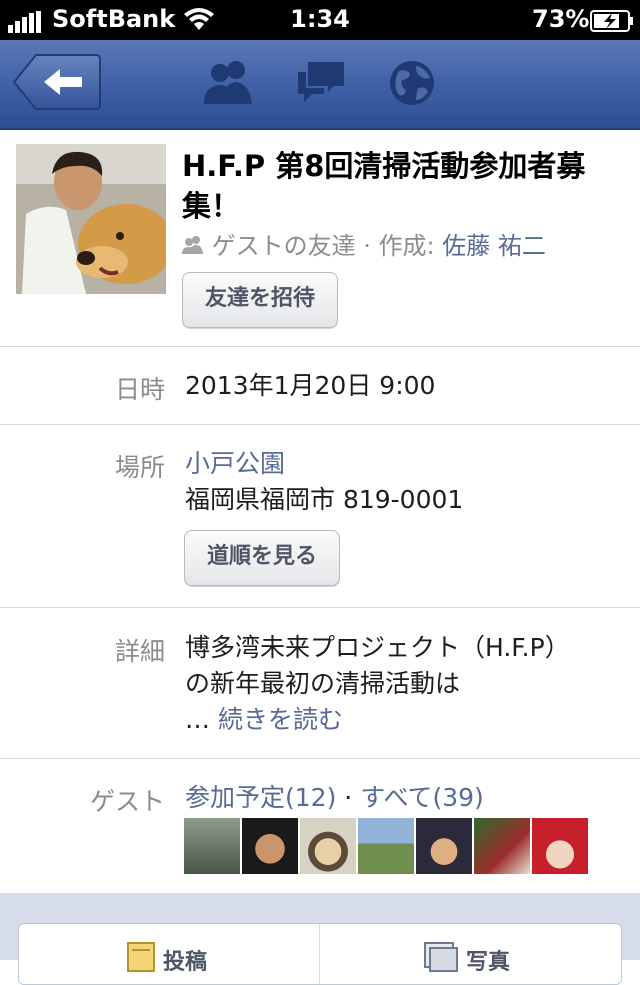 The height and width of the screenshot is (985, 640). Describe the element at coordinates (235, 464) in the screenshot. I see `place-name-link: 小戸公園` at that location.